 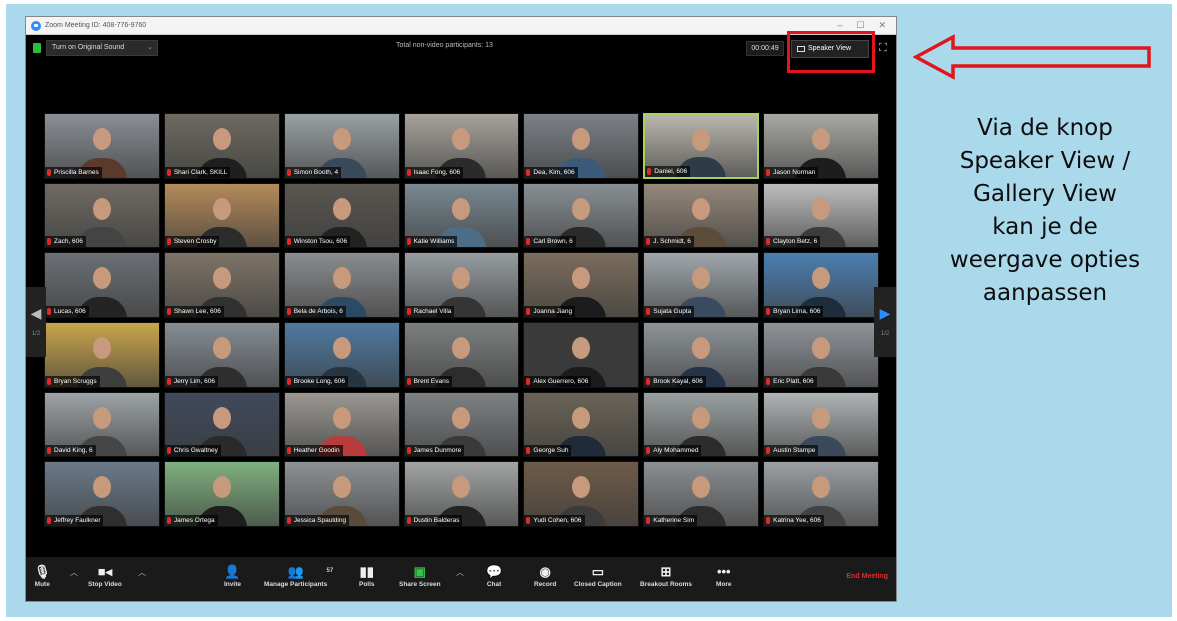 What do you see at coordinates (366, 571) in the screenshot?
I see `polls-icon: ▮▮` at bounding box center [366, 571].